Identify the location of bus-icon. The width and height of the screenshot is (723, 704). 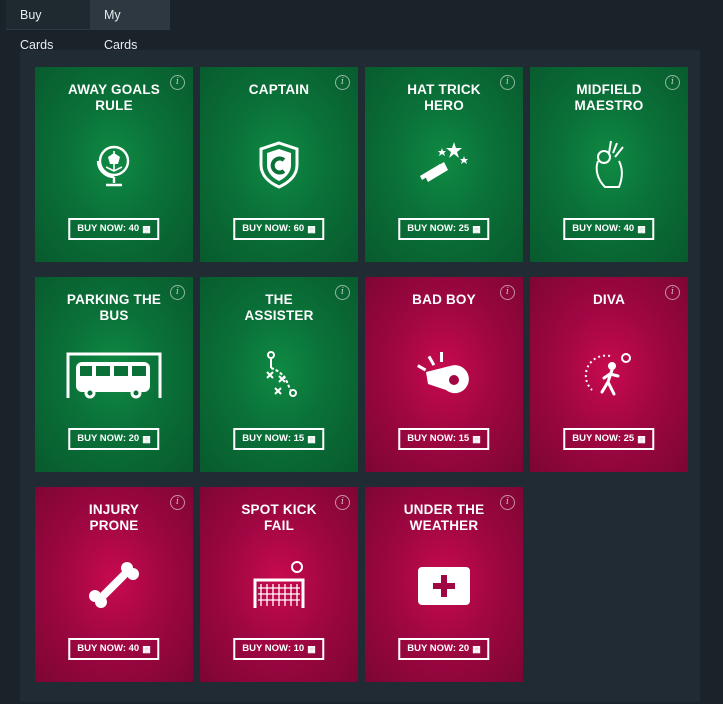
(114, 375).